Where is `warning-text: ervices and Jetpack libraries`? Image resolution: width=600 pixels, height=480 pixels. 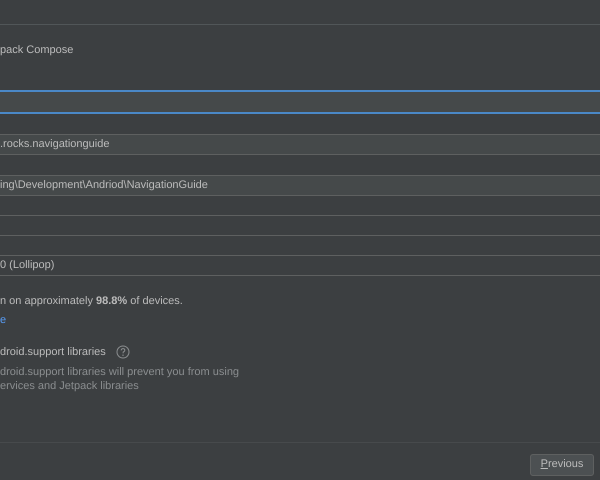 warning-text: ervices and Jetpack libraries is located at coordinates (70, 385).